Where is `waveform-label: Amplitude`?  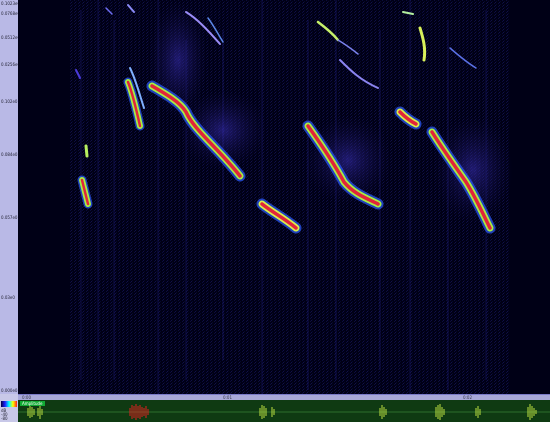 waveform-label: Amplitude is located at coordinates (32, 403).